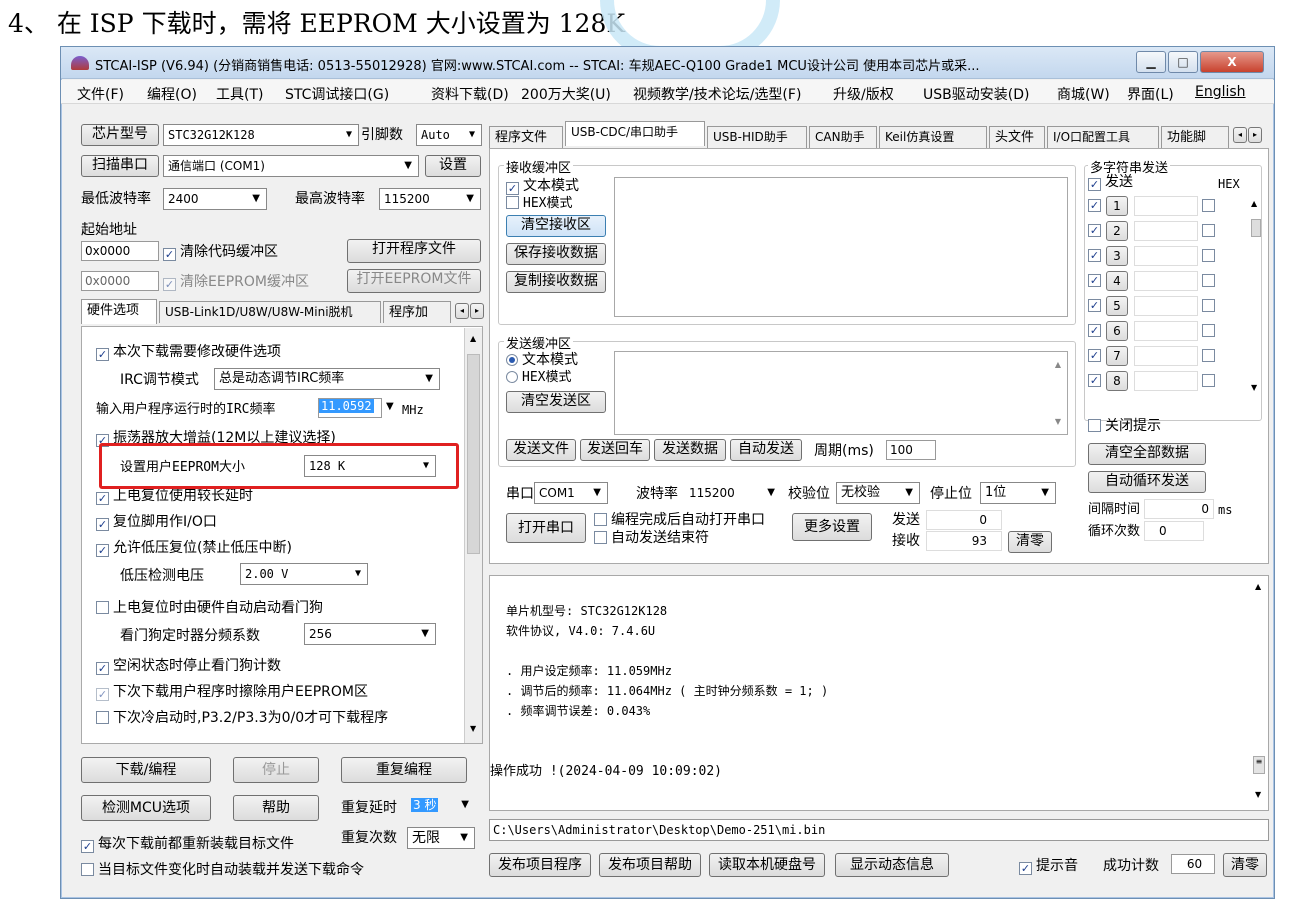 This screenshot has width=1292, height=903. I want to click on clear-eeprom-checkbox: 清除EEPROM缓冲区, so click(236, 282).